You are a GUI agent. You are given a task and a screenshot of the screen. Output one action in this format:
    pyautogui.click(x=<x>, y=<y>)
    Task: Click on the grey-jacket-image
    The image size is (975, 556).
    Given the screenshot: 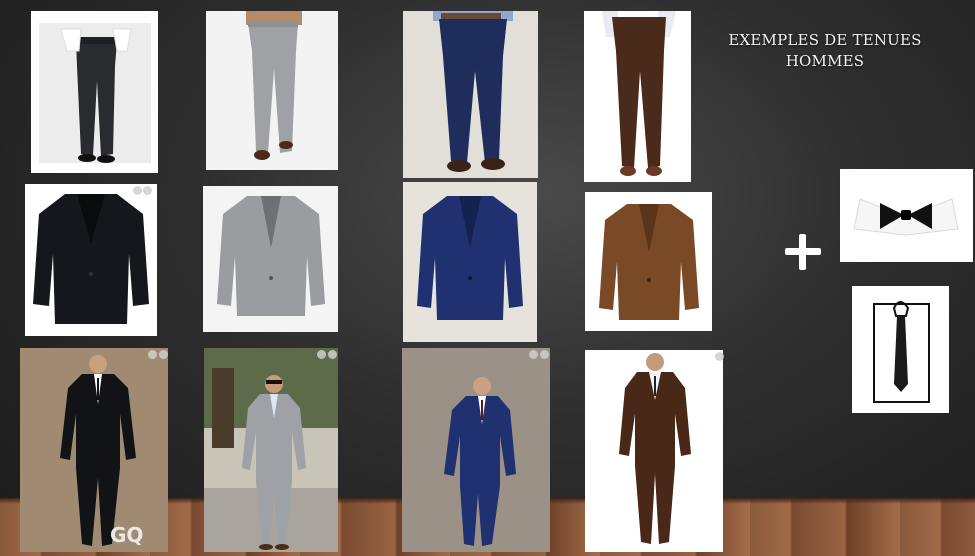 What is the action you would take?
    pyautogui.click(x=270, y=259)
    